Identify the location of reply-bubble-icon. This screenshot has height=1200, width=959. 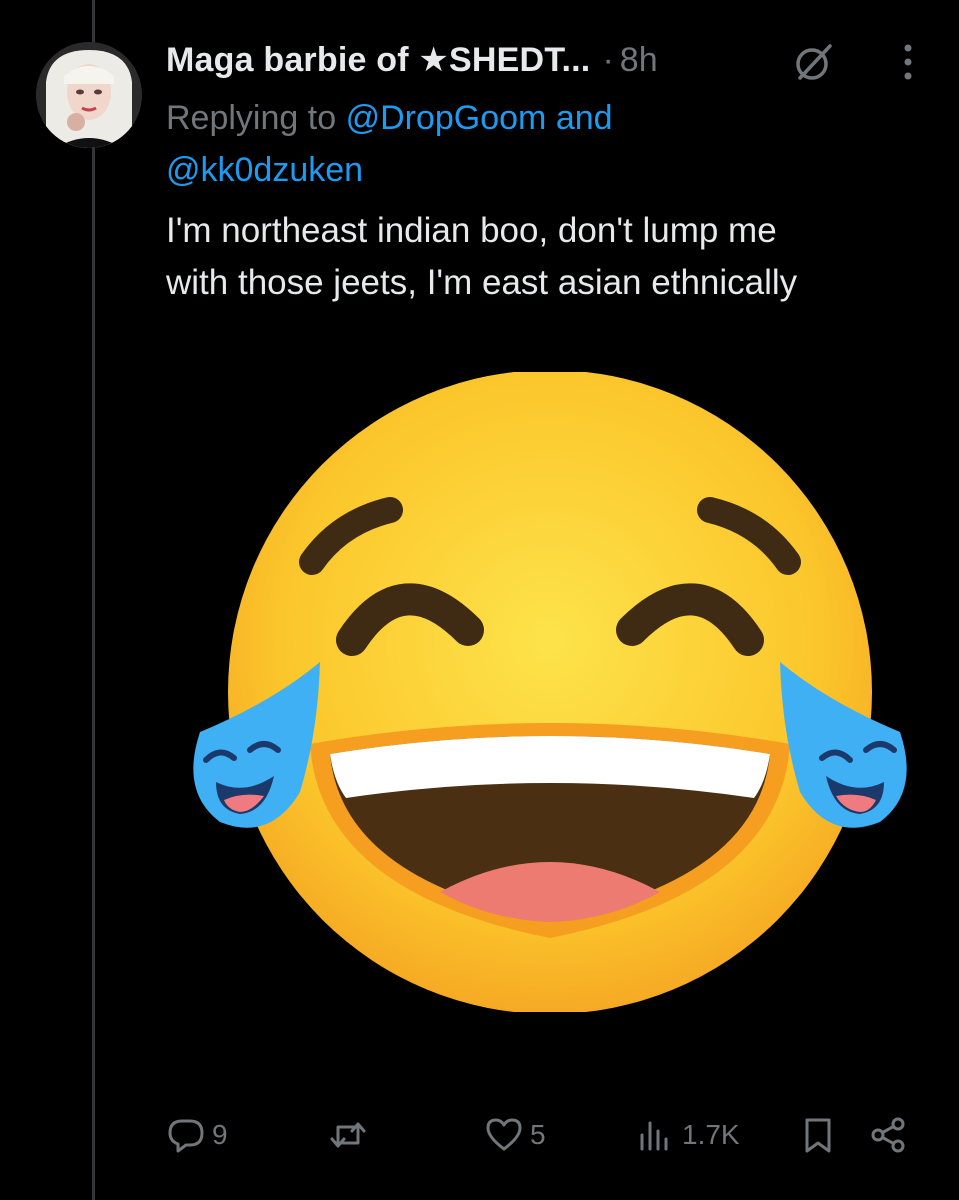
(186, 1136).